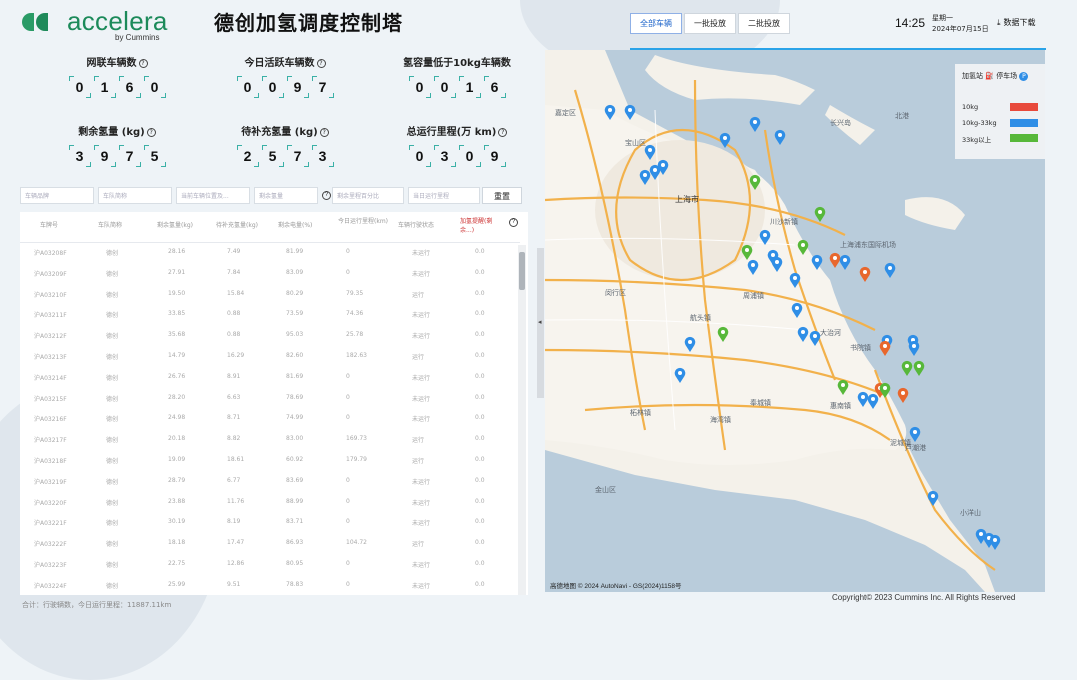  I want to click on map-label: 北港, so click(902, 115).